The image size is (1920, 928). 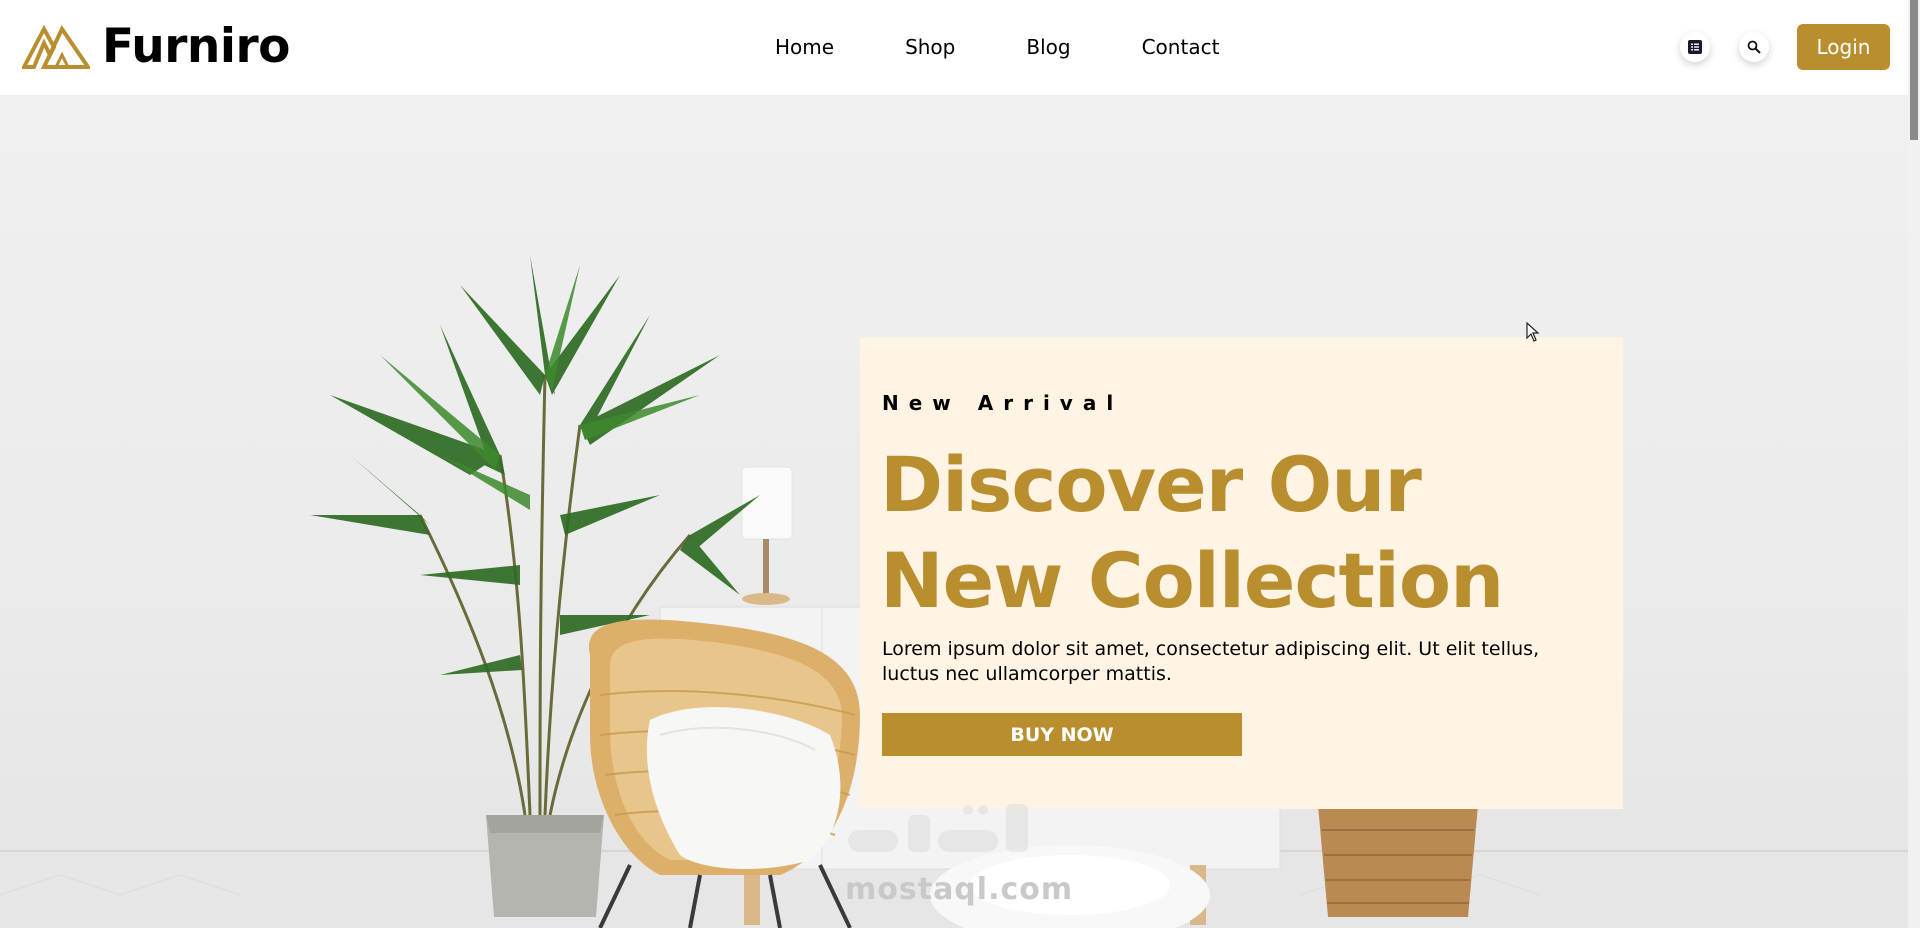 I want to click on site-header: Furniro Home Shop Blog Contact Login, so click(x=954, y=47).